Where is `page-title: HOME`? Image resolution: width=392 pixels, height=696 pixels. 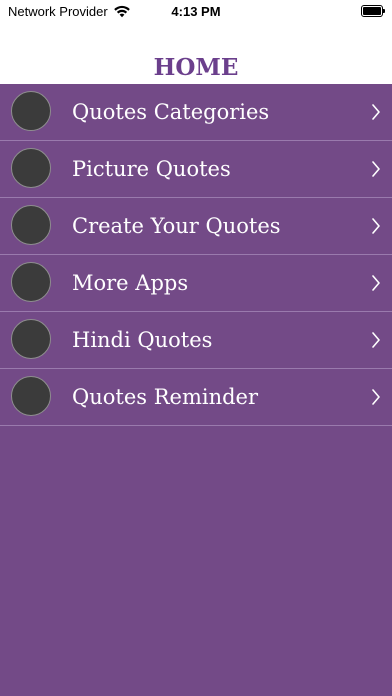 page-title: HOME is located at coordinates (196, 67).